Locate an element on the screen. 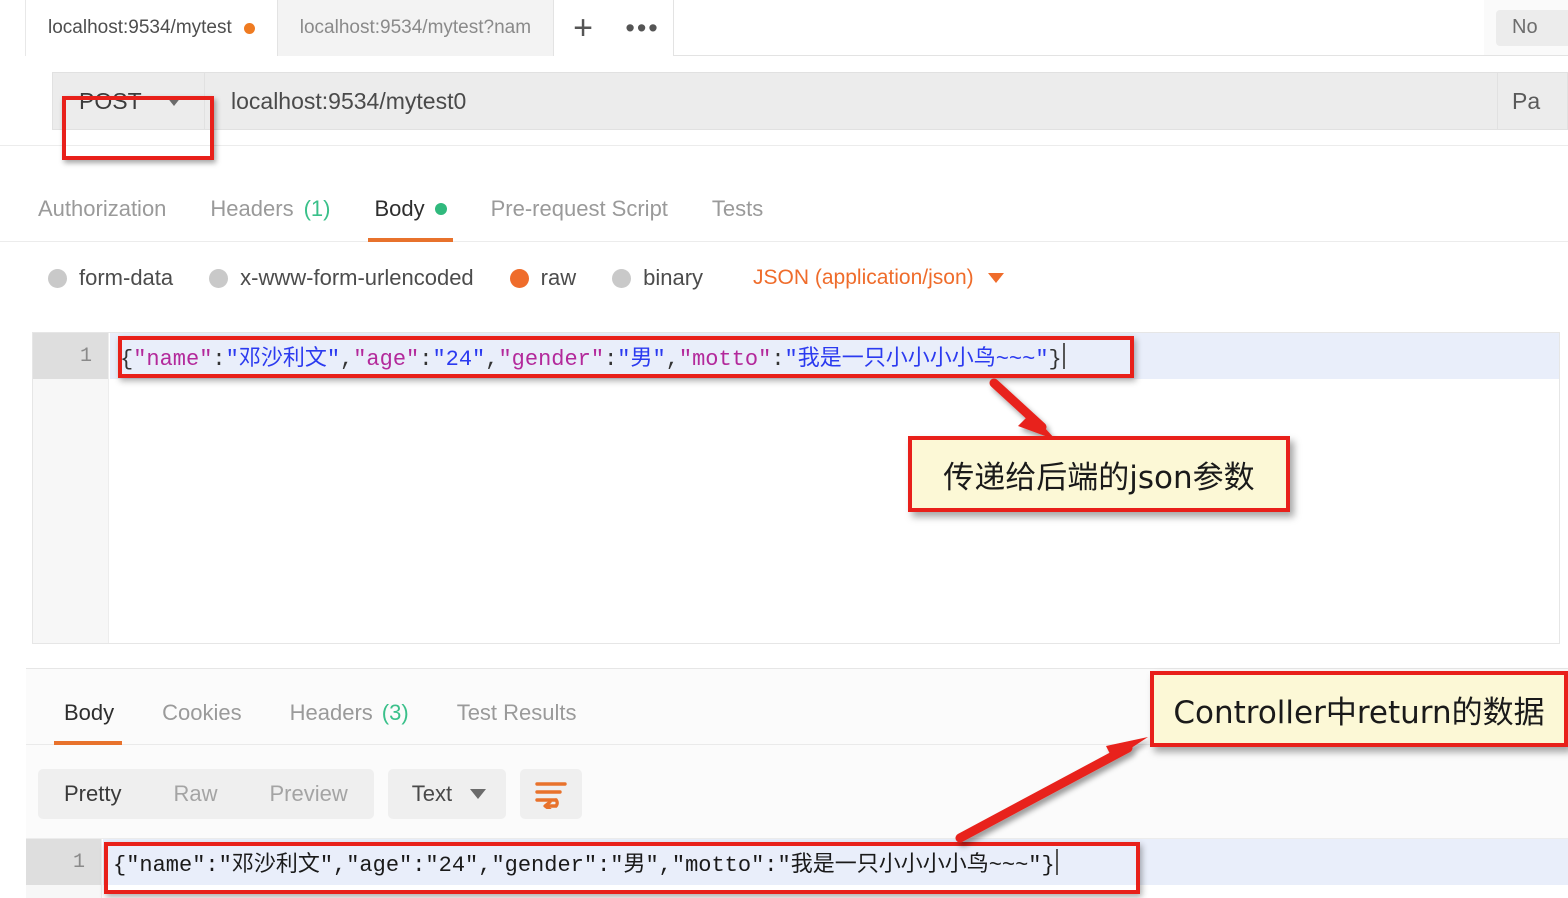 This screenshot has height=898, width=1568. body-present-dot-icon is located at coordinates (440, 208).